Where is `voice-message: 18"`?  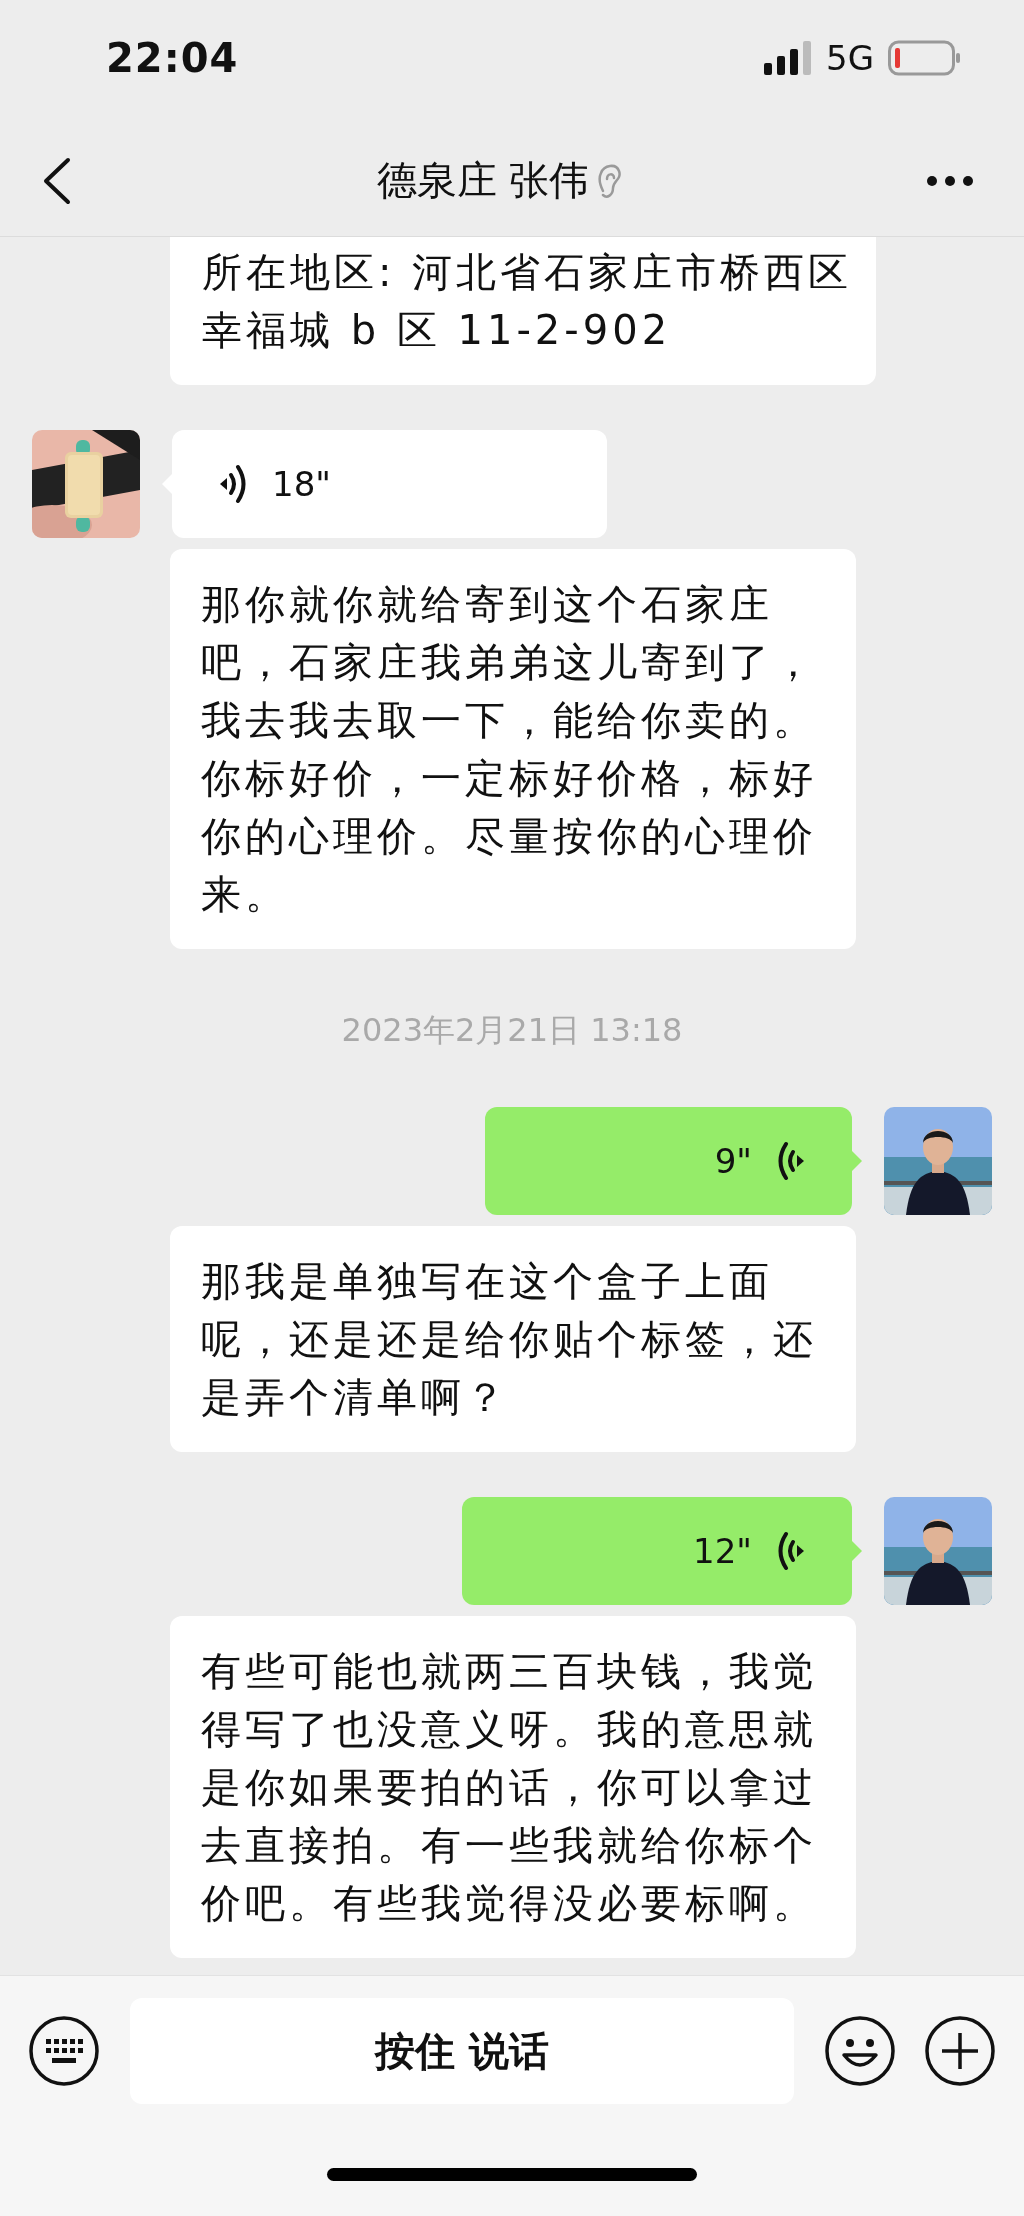
voice-message: 18" is located at coordinates (389, 484).